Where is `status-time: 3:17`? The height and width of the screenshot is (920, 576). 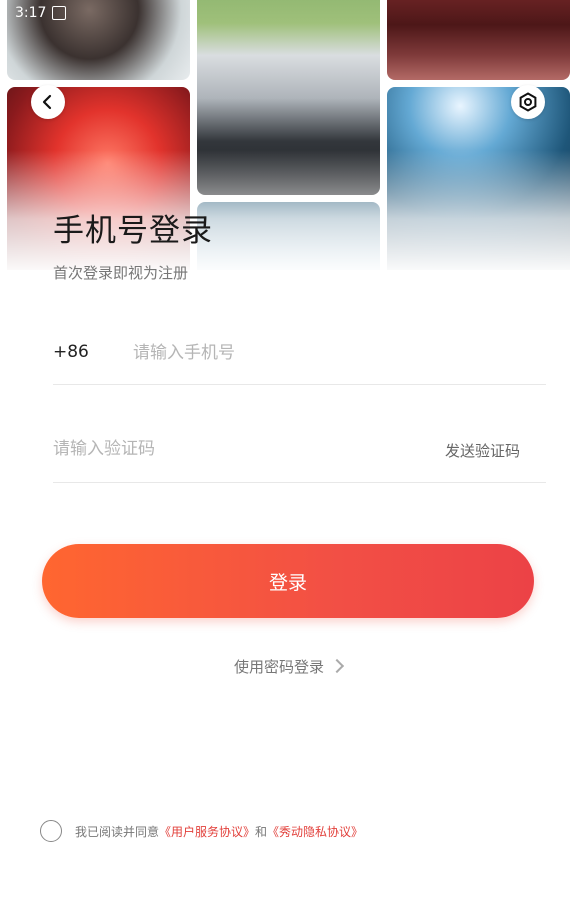
status-time: 3:17 is located at coordinates (31, 13).